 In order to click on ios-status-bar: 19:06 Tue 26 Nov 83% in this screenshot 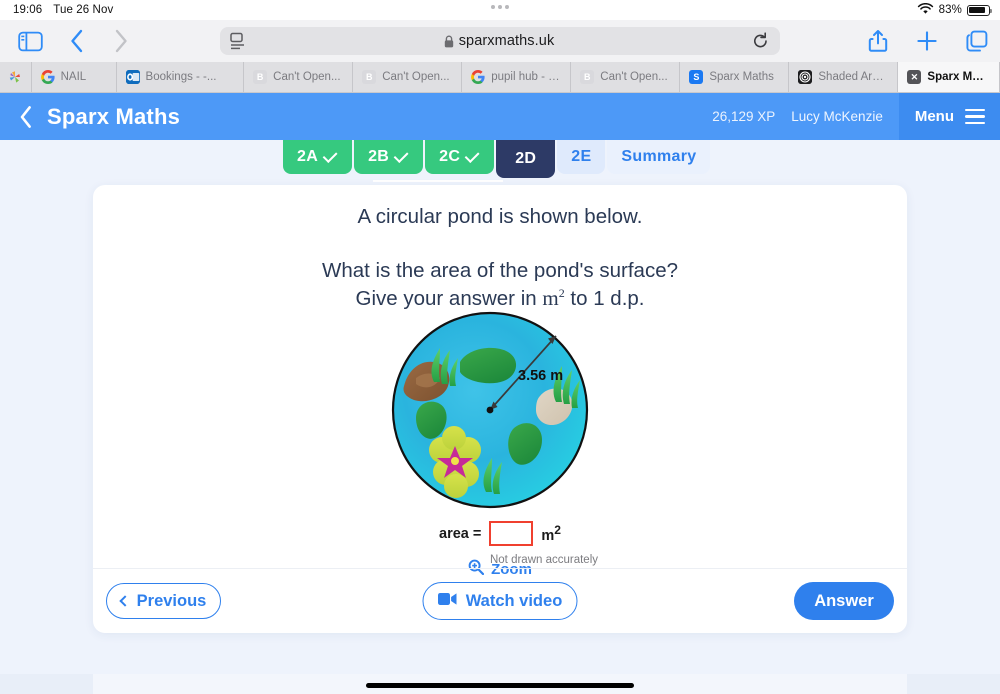, I will do `click(500, 10)`.